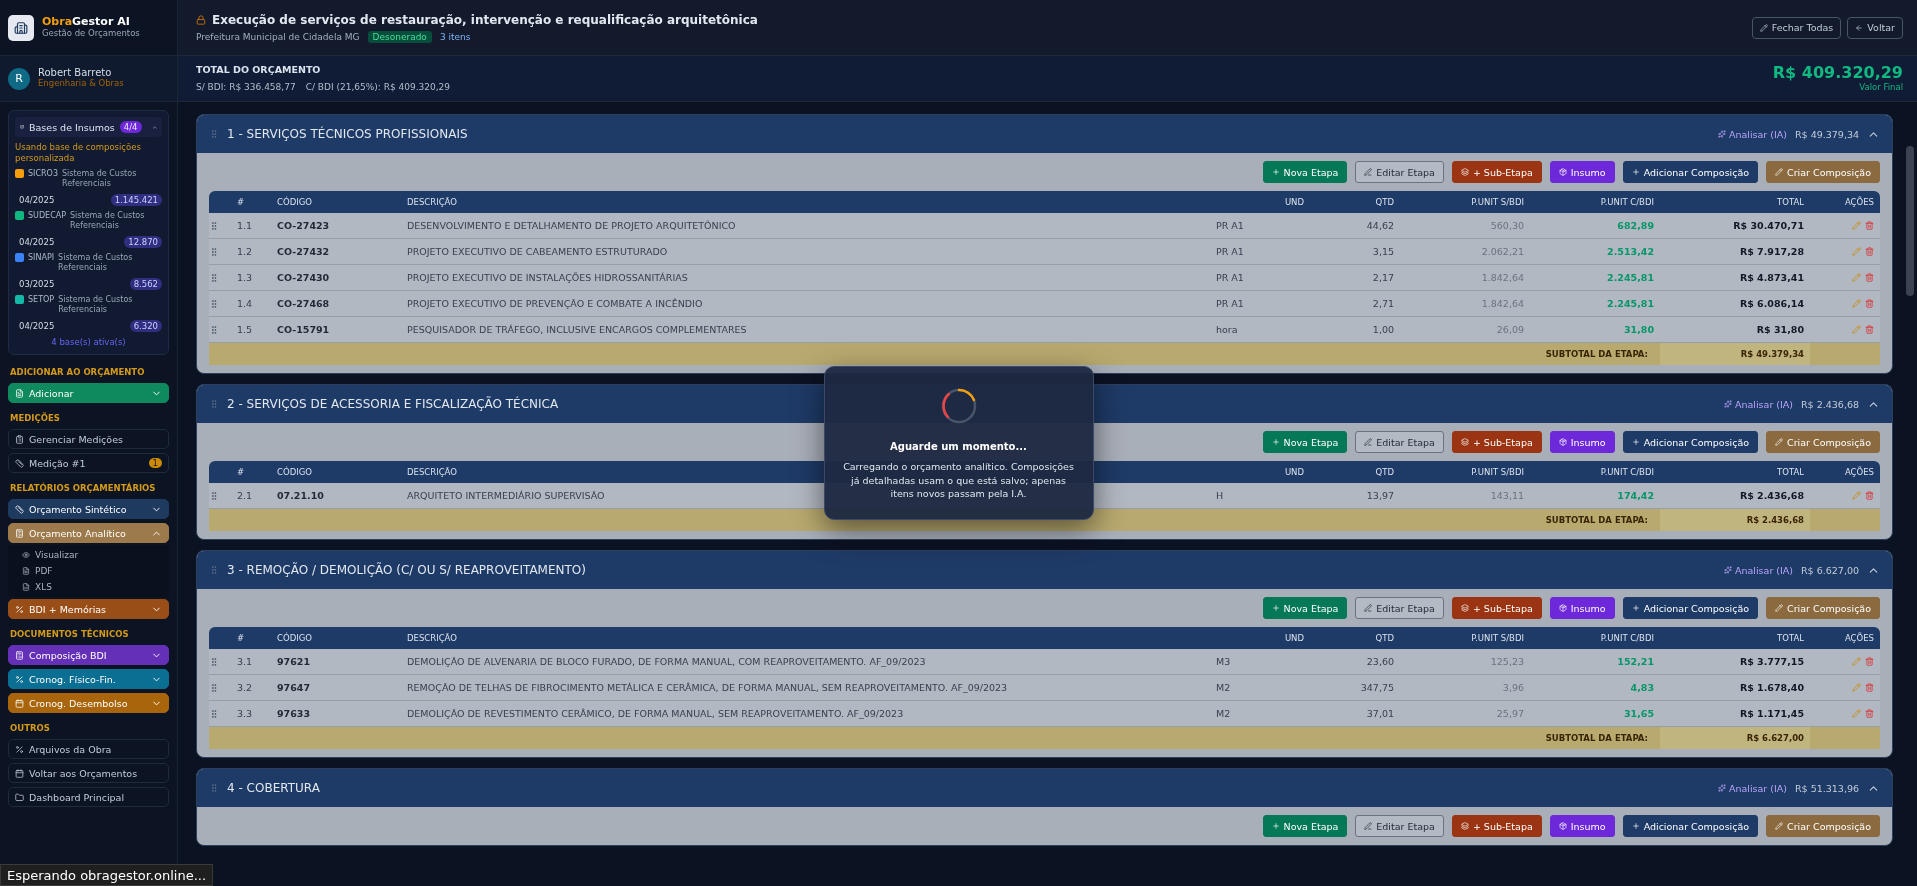 This screenshot has width=1917, height=886. I want to click on subtotal-value: R$ 2.436,68, so click(1735, 520).